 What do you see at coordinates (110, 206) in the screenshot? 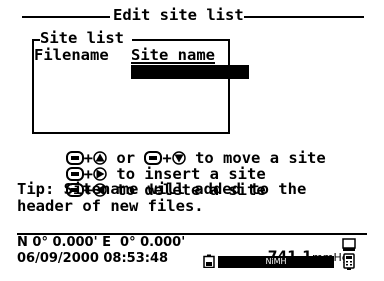
I see `tip-line-2: header of new files.` at bounding box center [110, 206].